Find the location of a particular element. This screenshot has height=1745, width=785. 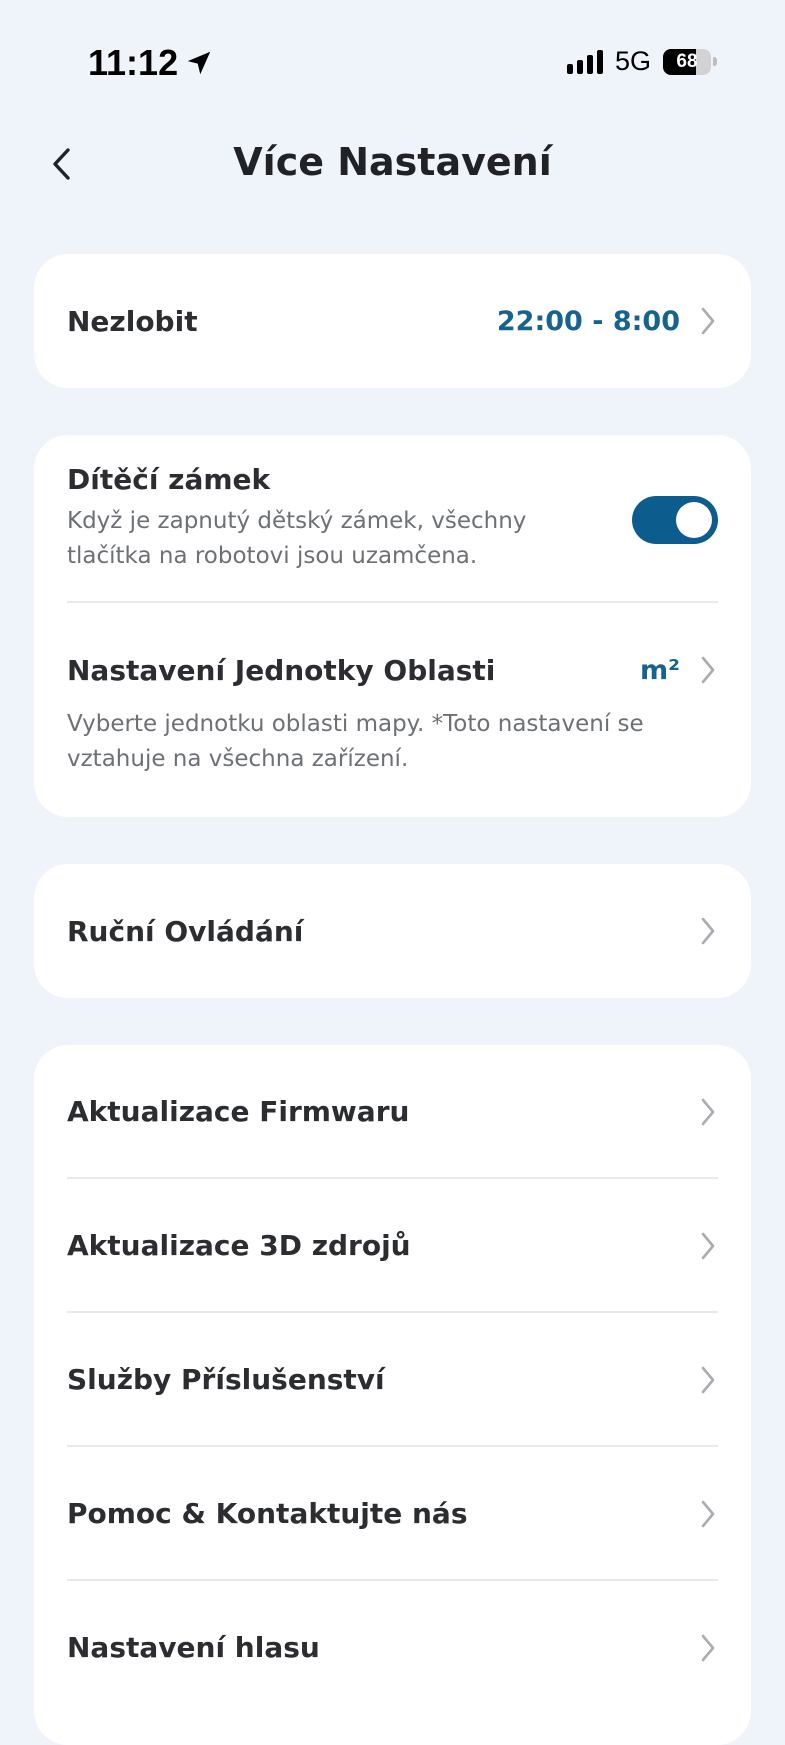

child-lock-description-line-2: tlačítka na robotovi jsou uzamčena. is located at coordinates (272, 556).